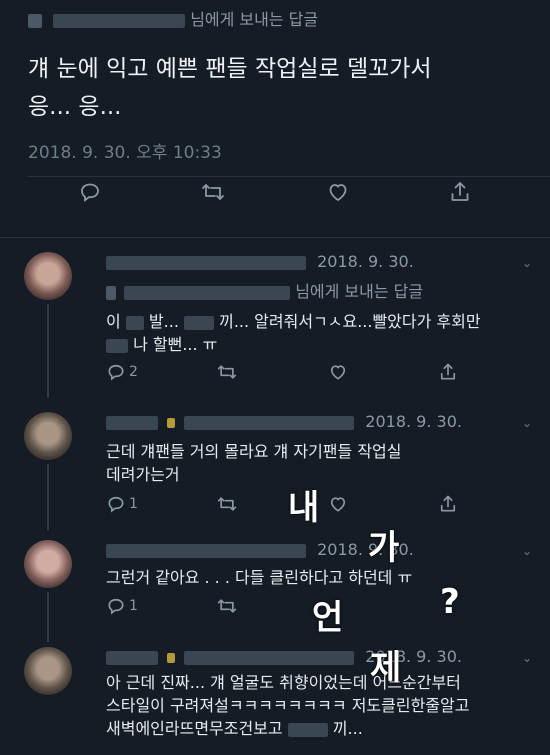 The height and width of the screenshot is (755, 550). I want to click on reply-line: 그런거 같아요 . . . 다들 클린하다고 하던데 ㅠ, so click(259, 577).